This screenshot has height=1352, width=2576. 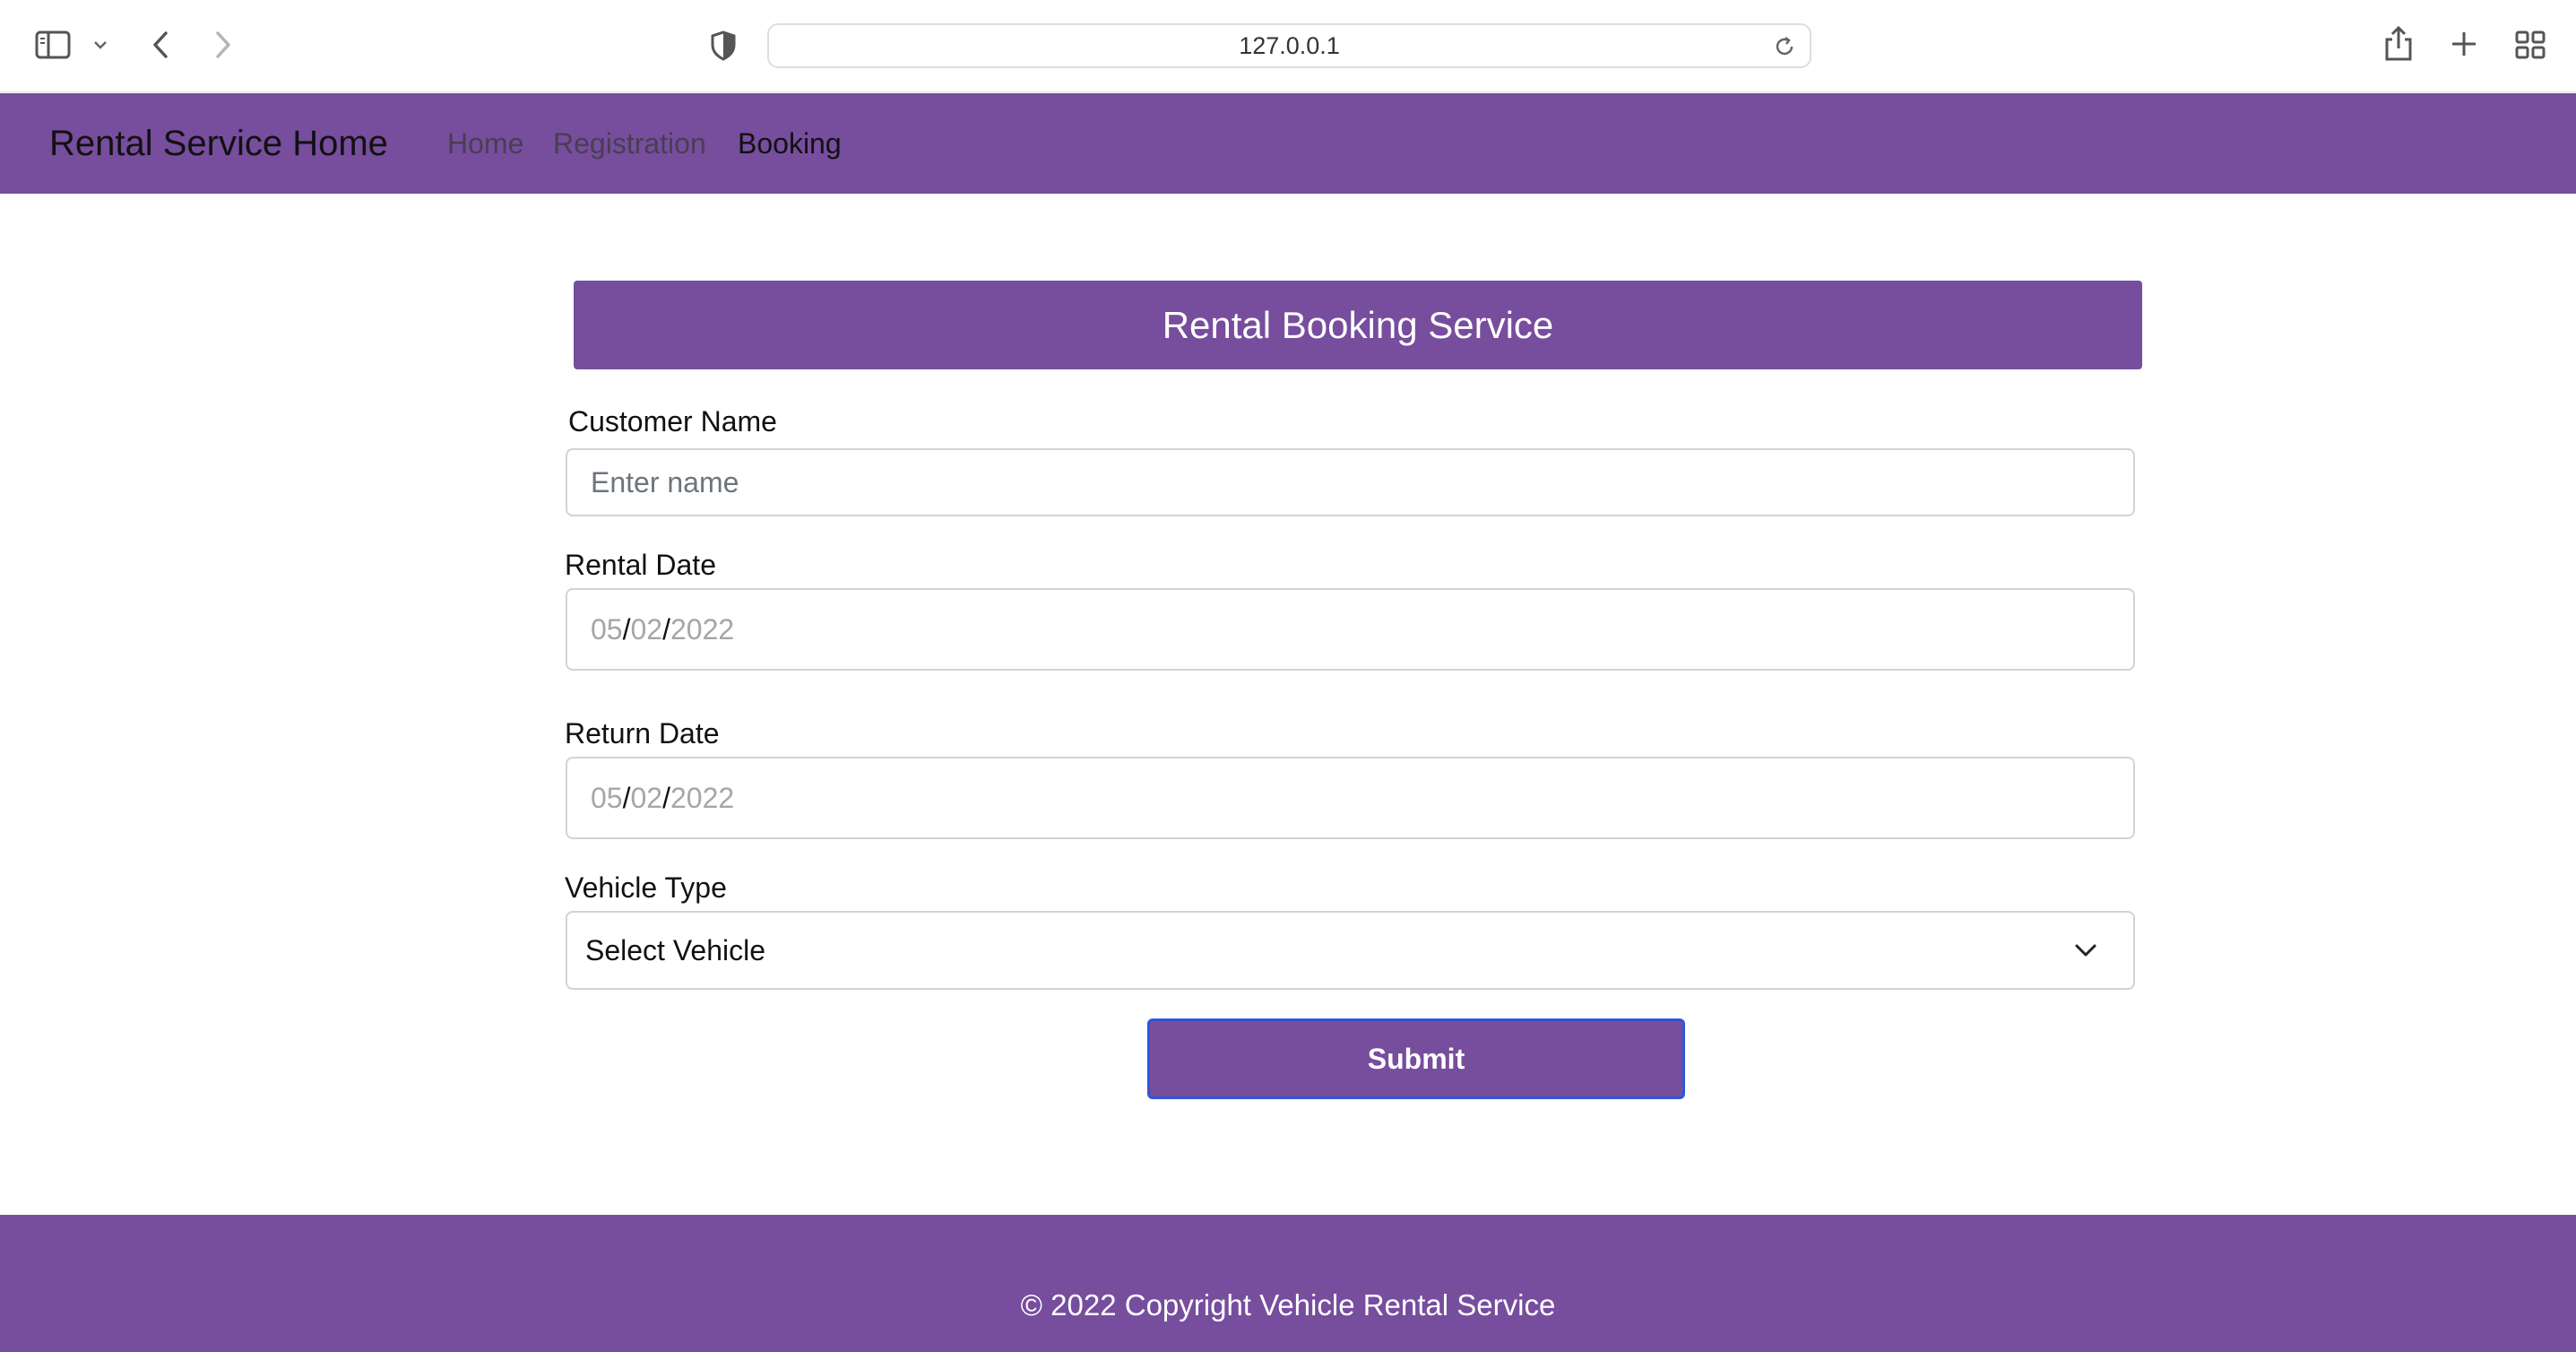 What do you see at coordinates (1784, 47) in the screenshot?
I see `reload-icon` at bounding box center [1784, 47].